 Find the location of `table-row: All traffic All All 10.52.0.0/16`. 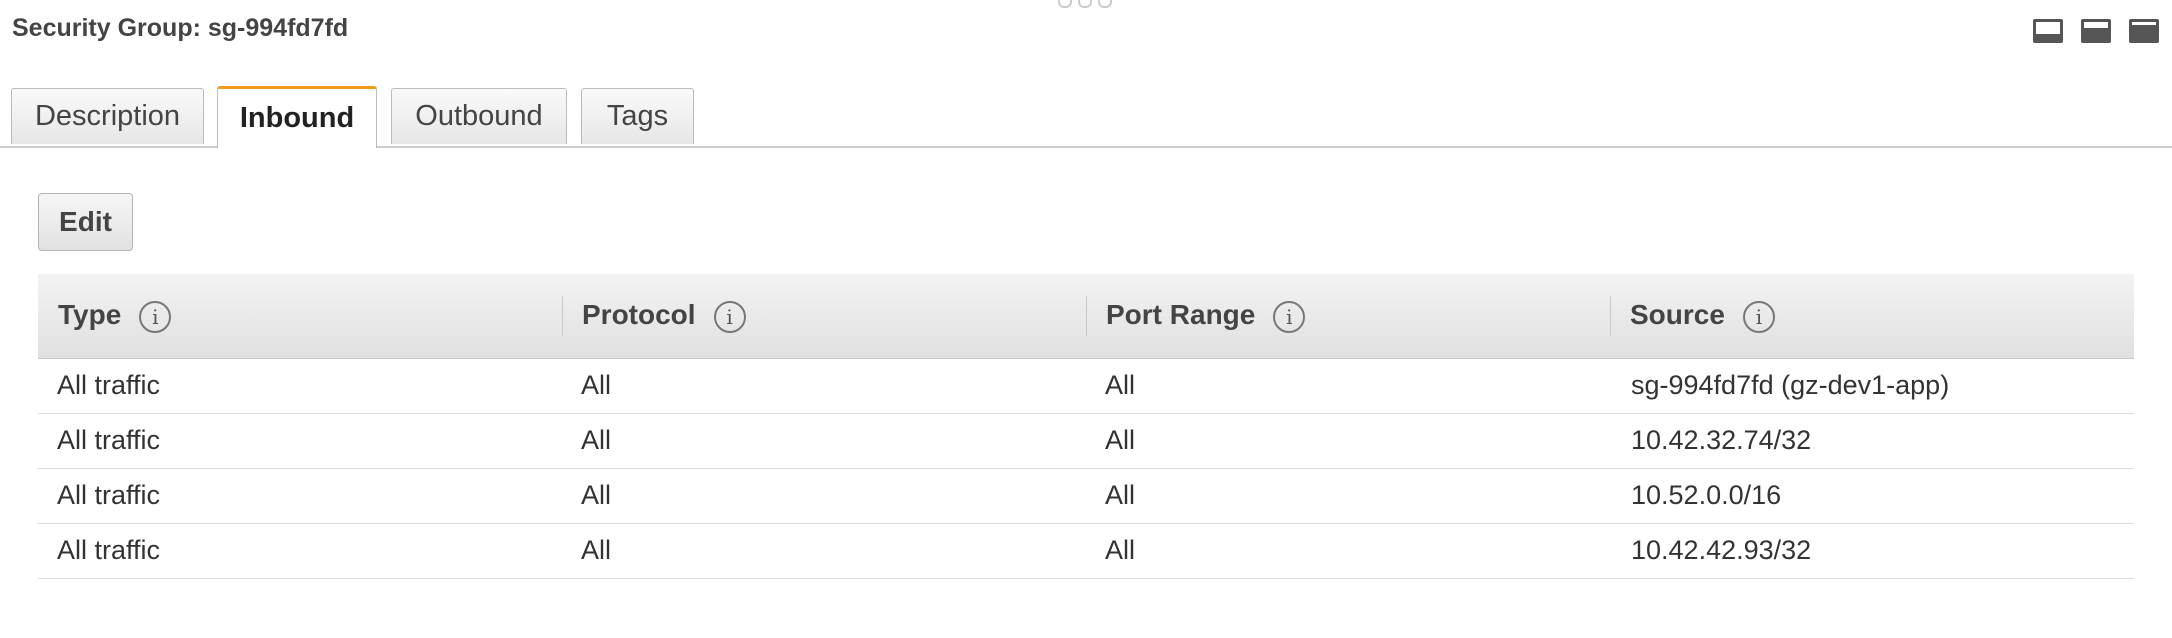

table-row: All traffic All All 10.52.0.0/16 is located at coordinates (1086, 496).